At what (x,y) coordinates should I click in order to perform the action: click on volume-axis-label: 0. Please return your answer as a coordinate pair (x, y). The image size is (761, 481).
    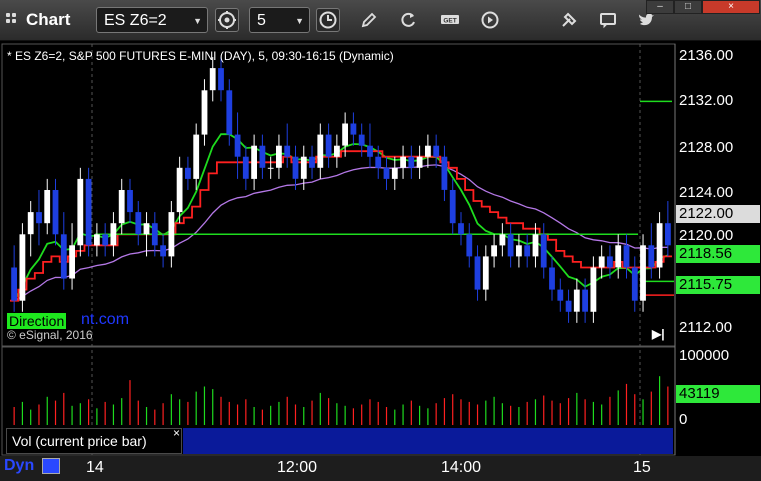
    Looking at the image, I should click on (683, 419).